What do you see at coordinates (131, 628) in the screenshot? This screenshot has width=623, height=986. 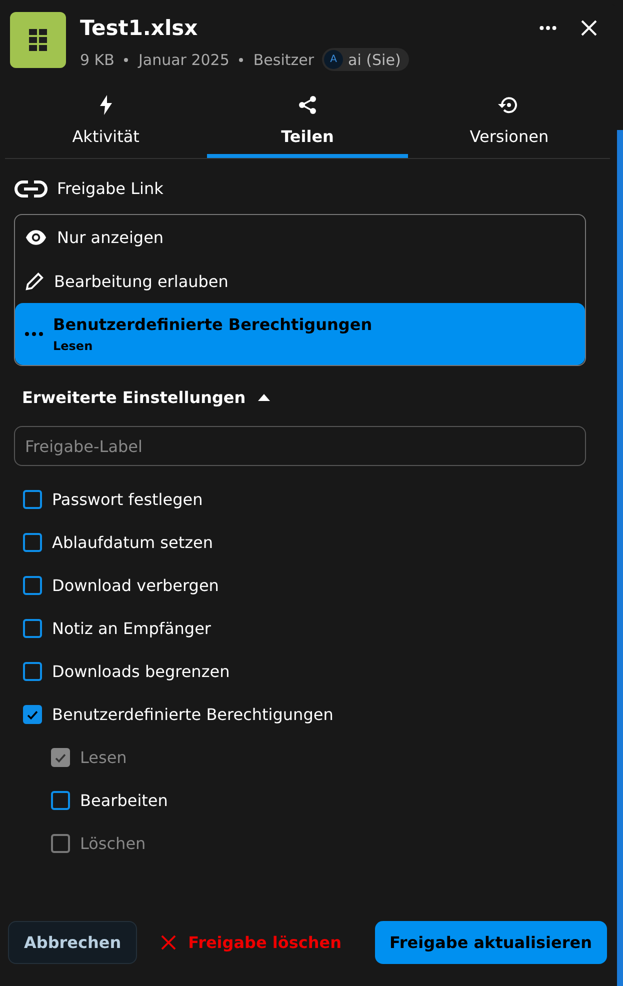 I see `checkbox-label: Notiz an Empfänger` at bounding box center [131, 628].